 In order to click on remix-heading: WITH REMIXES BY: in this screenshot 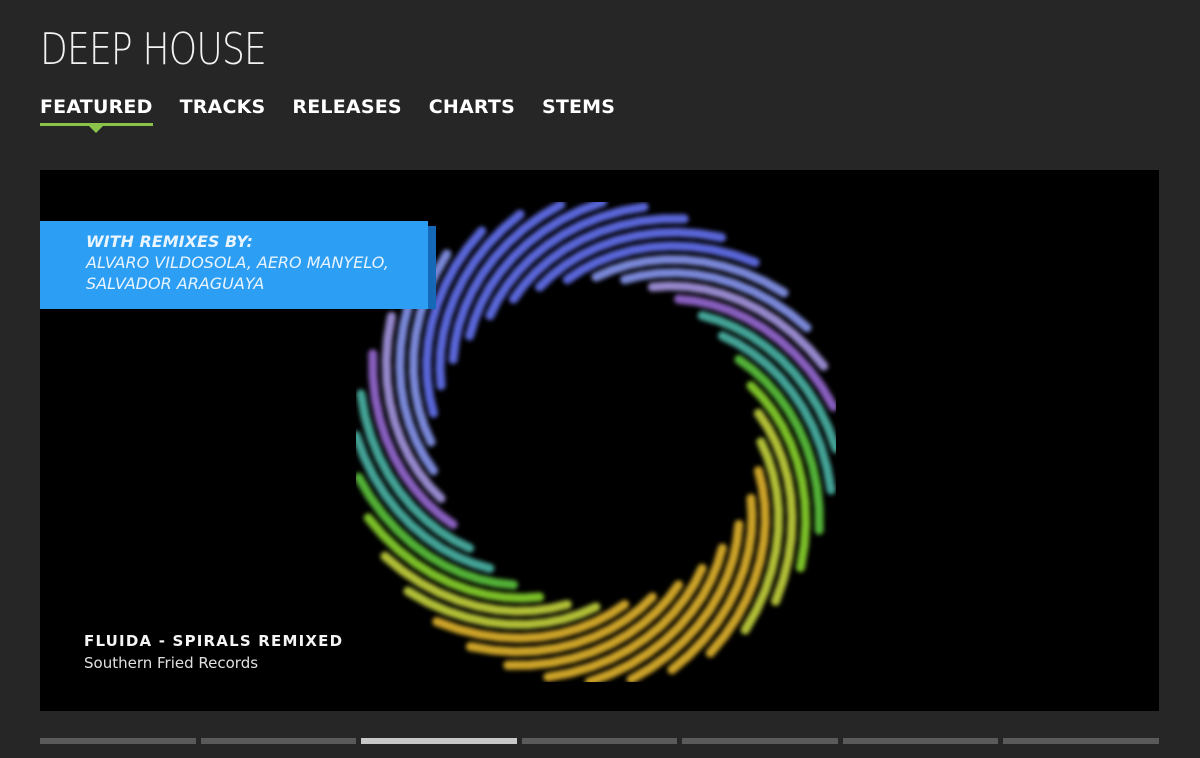, I will do `click(169, 241)`.